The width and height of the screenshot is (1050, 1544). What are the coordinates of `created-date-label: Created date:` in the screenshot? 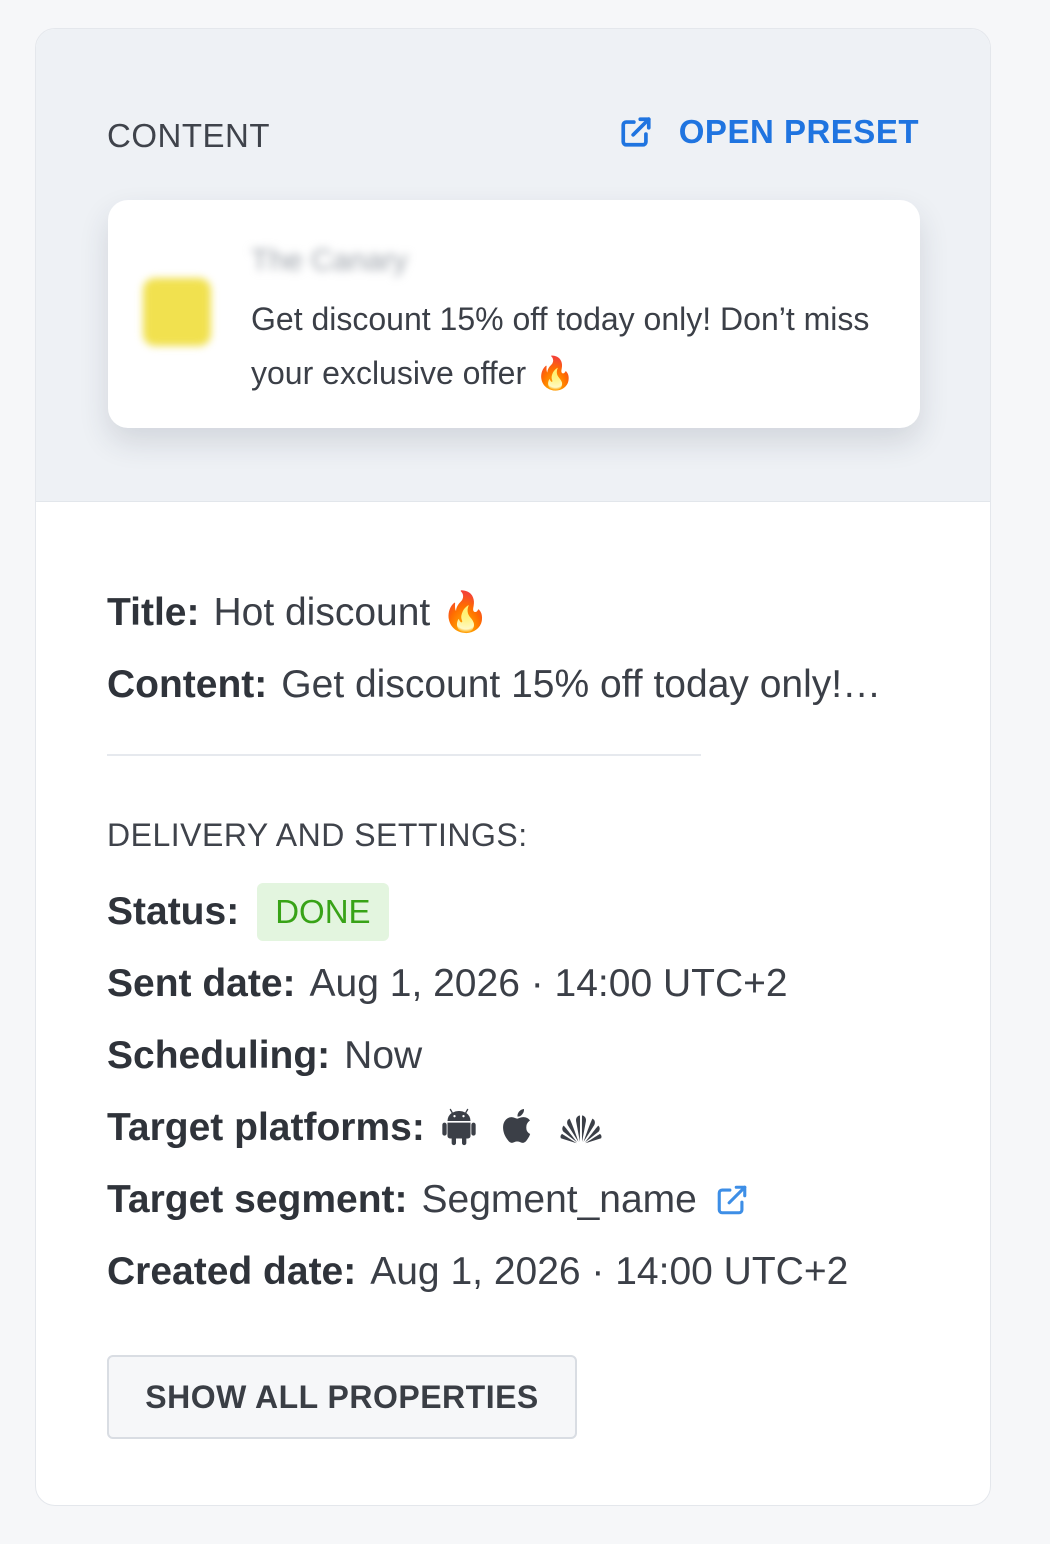 It's located at (232, 1271).